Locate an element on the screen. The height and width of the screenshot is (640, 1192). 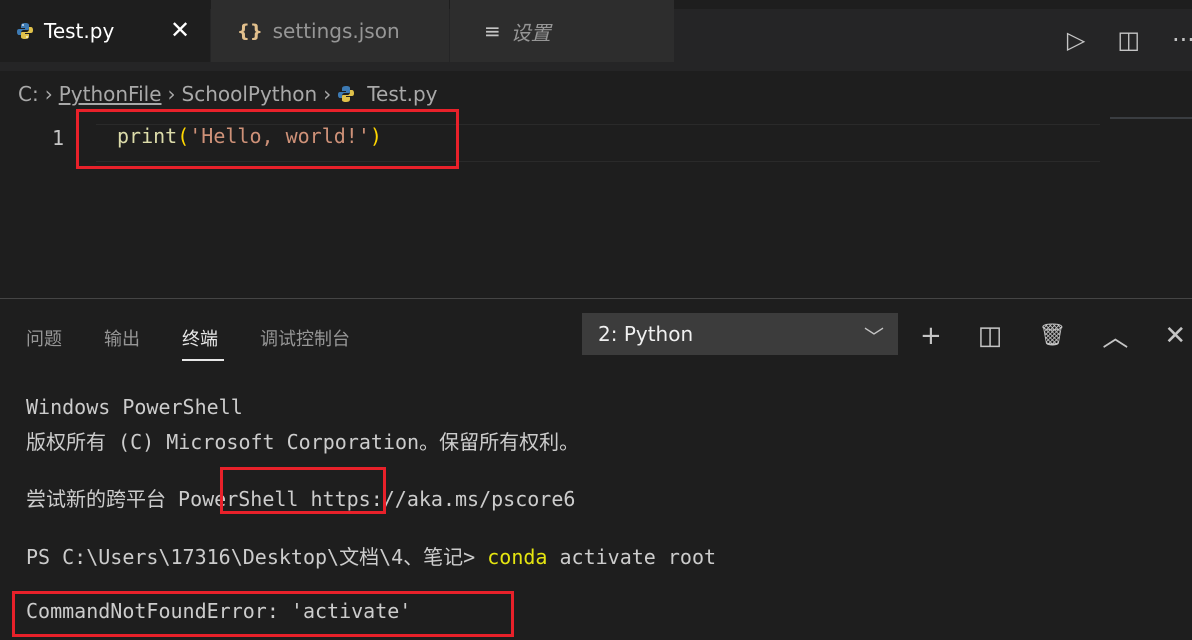
panel-tab-terminal: 终端 is located at coordinates (200, 338).